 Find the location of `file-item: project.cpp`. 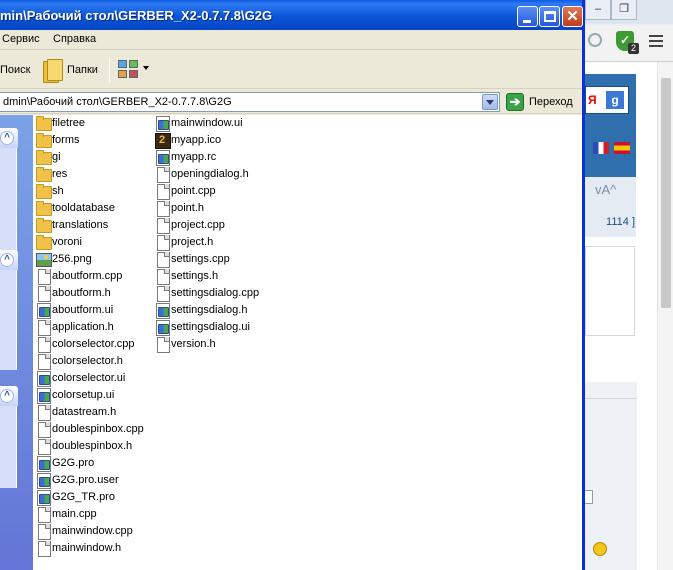

file-item: project.cpp is located at coordinates (211, 225).